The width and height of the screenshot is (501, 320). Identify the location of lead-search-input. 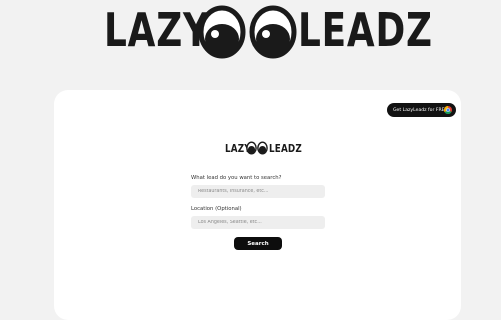
(258, 191).